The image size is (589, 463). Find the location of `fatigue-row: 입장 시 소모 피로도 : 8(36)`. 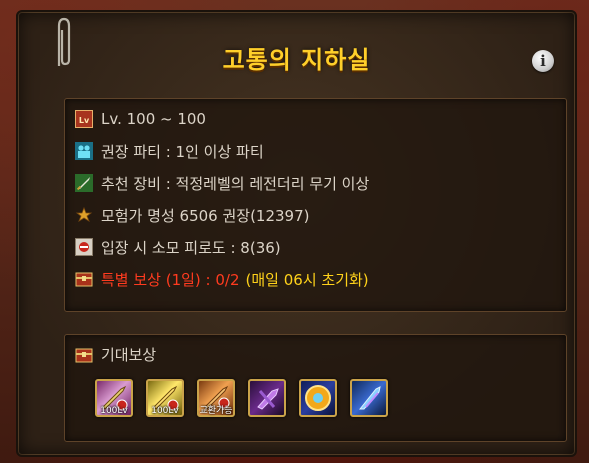

fatigue-row: 입장 시 소모 피로도 : 8(36) is located at coordinates (178, 247).